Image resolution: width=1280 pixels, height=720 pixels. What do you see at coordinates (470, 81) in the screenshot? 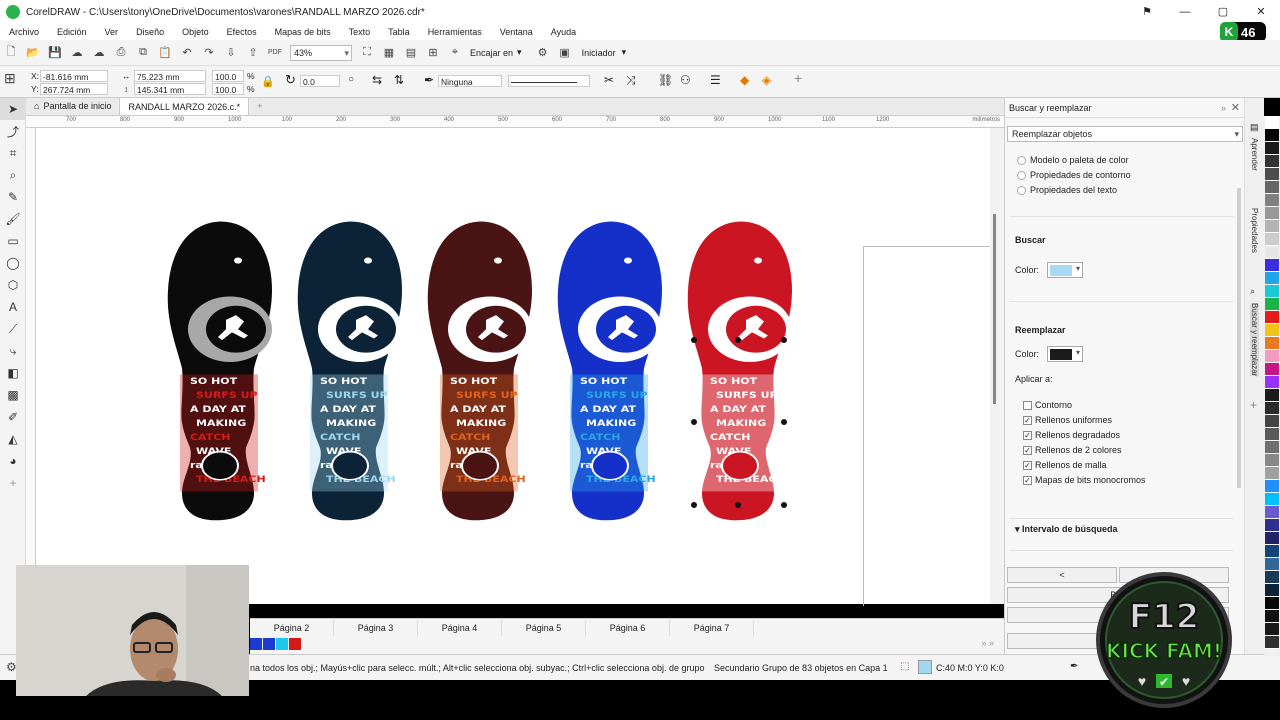
I see `outline-width-select: Ninguna` at bounding box center [470, 81].